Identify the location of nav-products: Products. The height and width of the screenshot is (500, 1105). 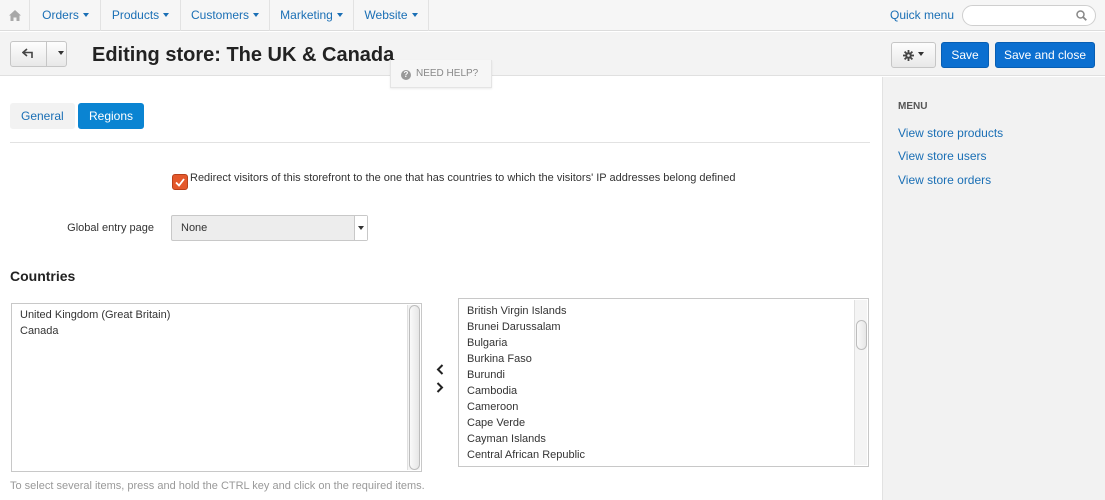
(141, 15).